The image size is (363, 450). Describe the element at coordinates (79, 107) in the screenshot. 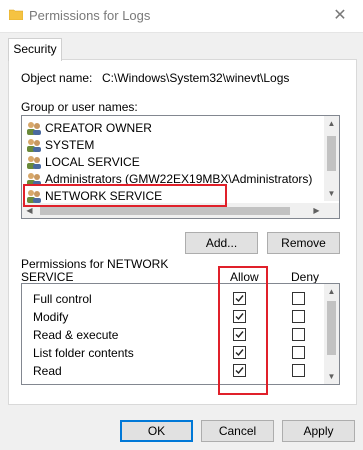

I see `group-list-label: Group or user names:` at that location.